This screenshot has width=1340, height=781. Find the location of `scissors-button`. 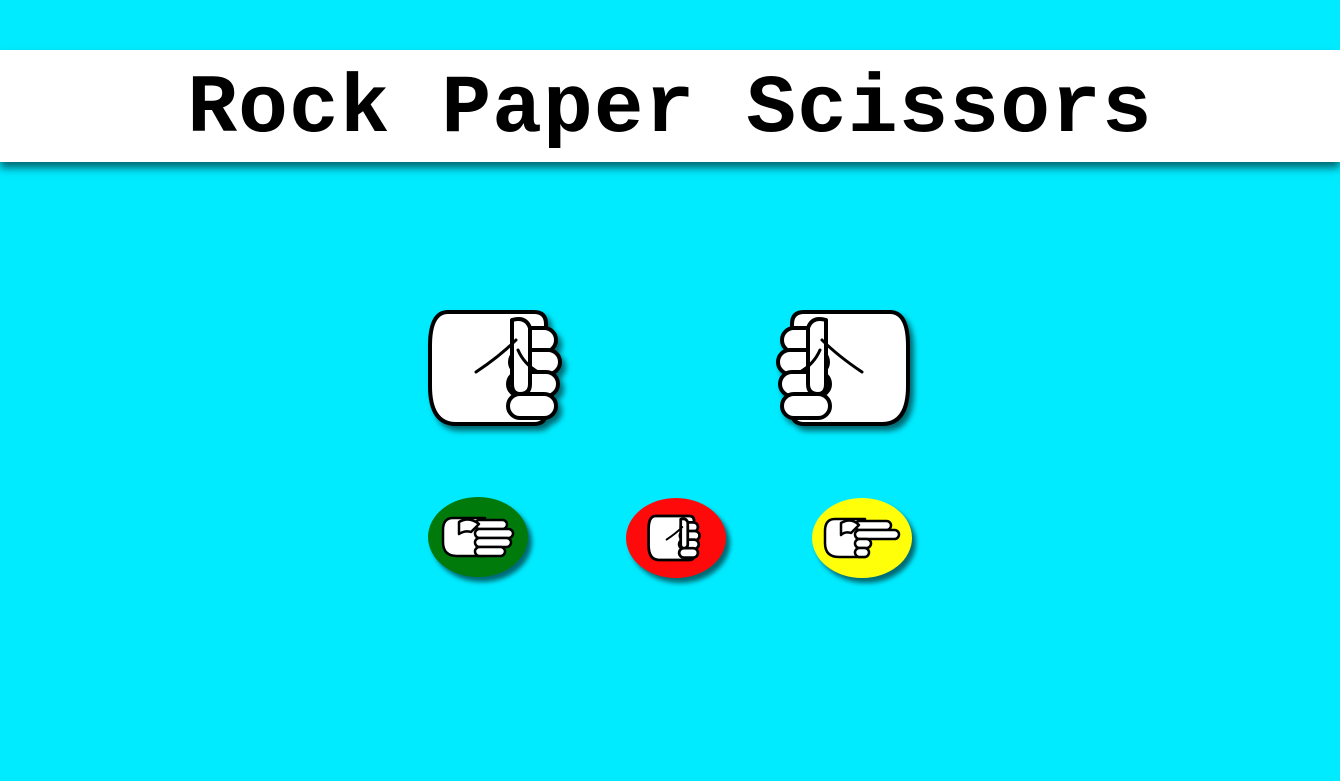

scissors-button is located at coordinates (862, 538).